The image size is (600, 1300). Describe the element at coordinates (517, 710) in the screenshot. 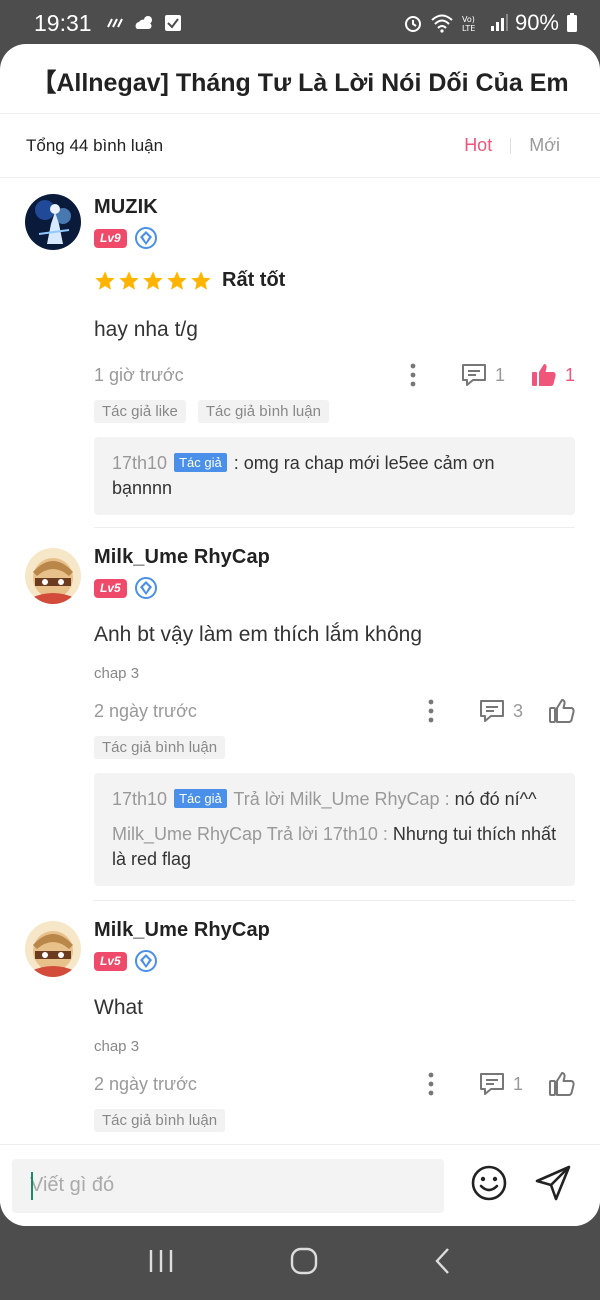

I see `reply-count: 3` at that location.